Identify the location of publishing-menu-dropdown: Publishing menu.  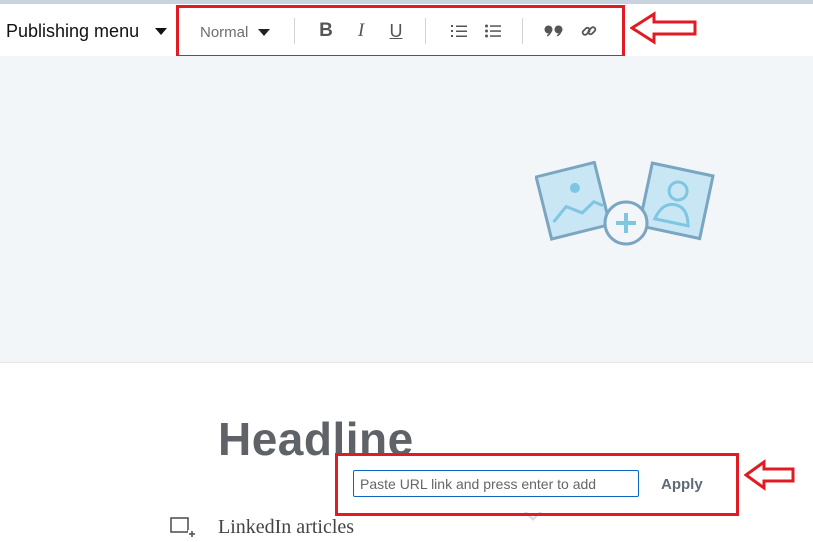
(87, 31).